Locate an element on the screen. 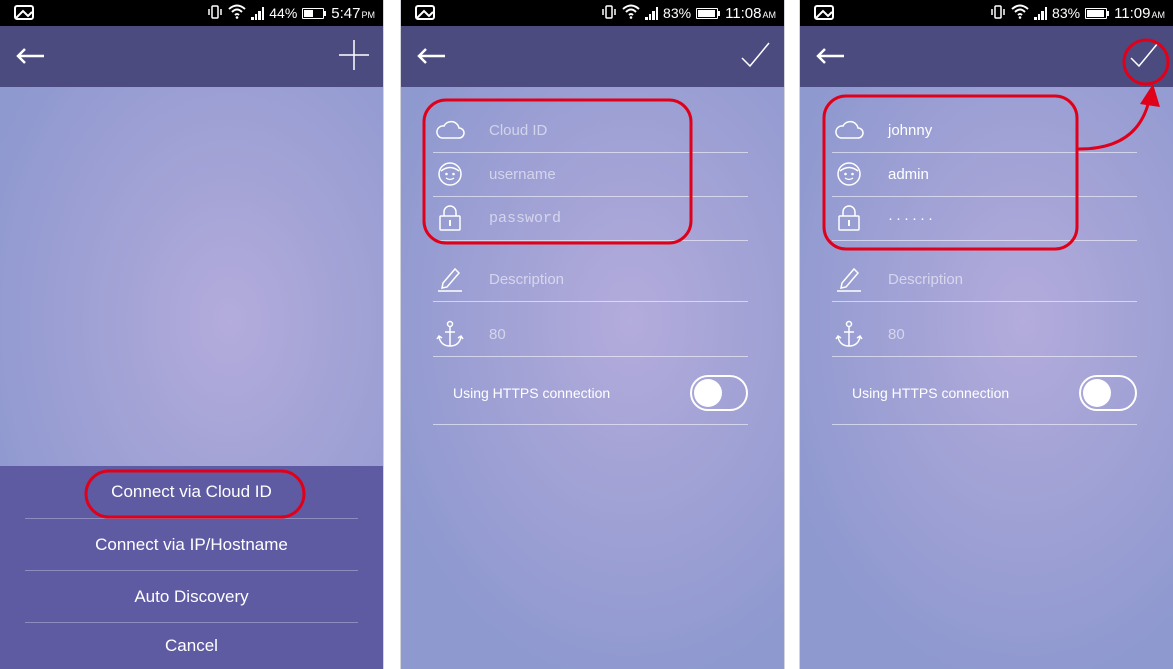 The height and width of the screenshot is (669, 1173). auto-discovery-button: Auto Discovery is located at coordinates (191, 597).